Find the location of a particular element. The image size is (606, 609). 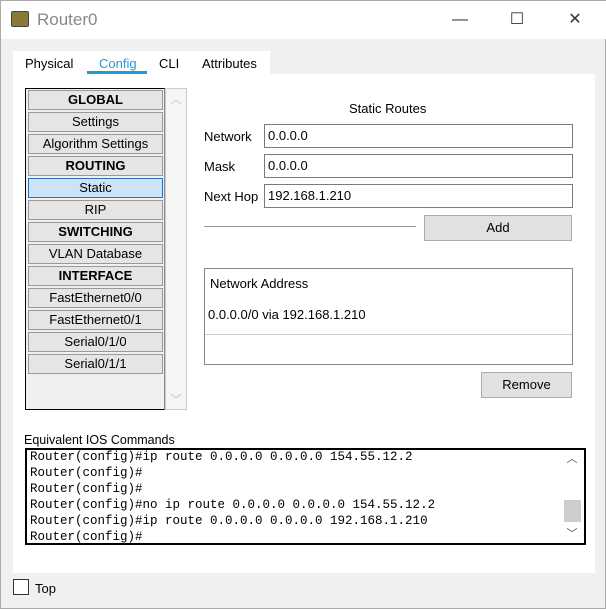

sidebar-item-algorithm-settings: Algorithm Settings is located at coordinates (95, 144).